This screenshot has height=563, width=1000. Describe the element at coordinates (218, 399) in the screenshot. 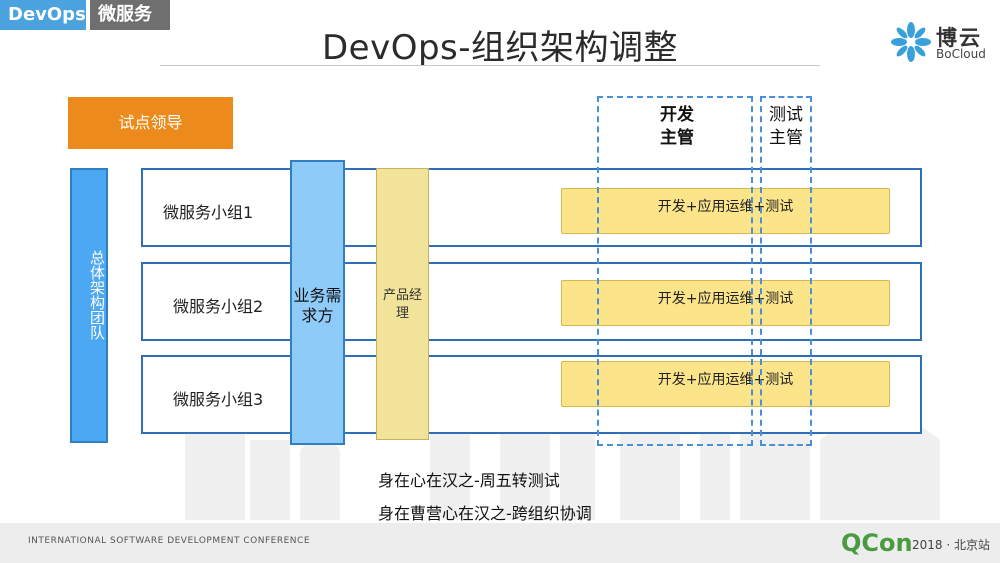

I see `group-label: 微服务小组3` at that location.